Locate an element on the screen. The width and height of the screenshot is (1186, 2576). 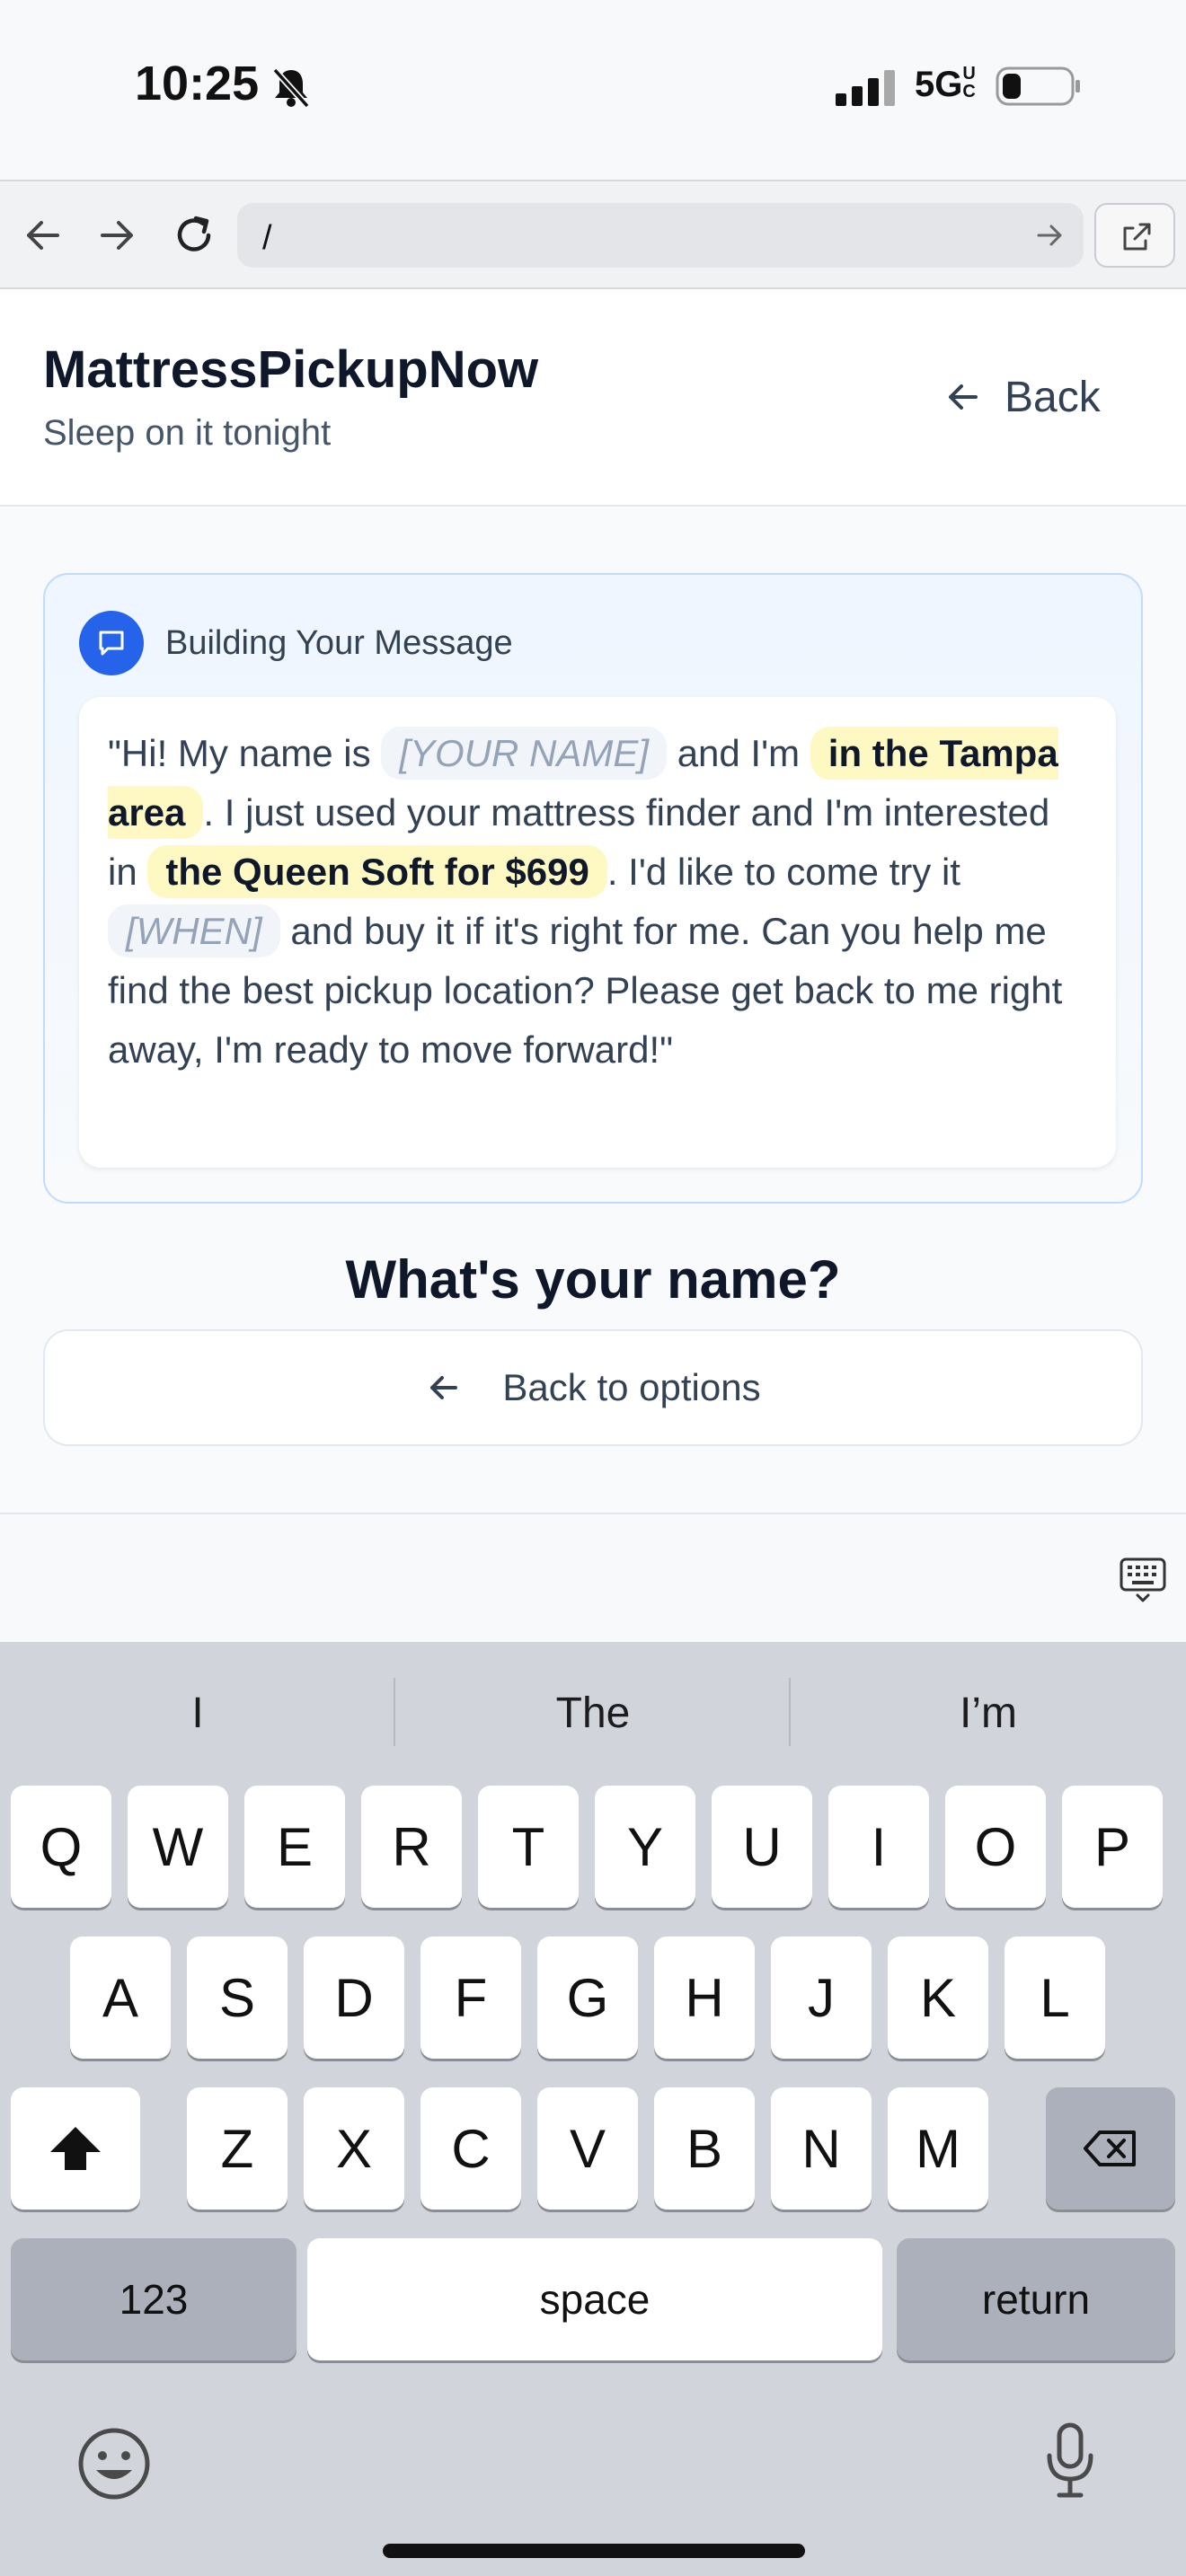
status-time: 10:25 is located at coordinates (197, 83).